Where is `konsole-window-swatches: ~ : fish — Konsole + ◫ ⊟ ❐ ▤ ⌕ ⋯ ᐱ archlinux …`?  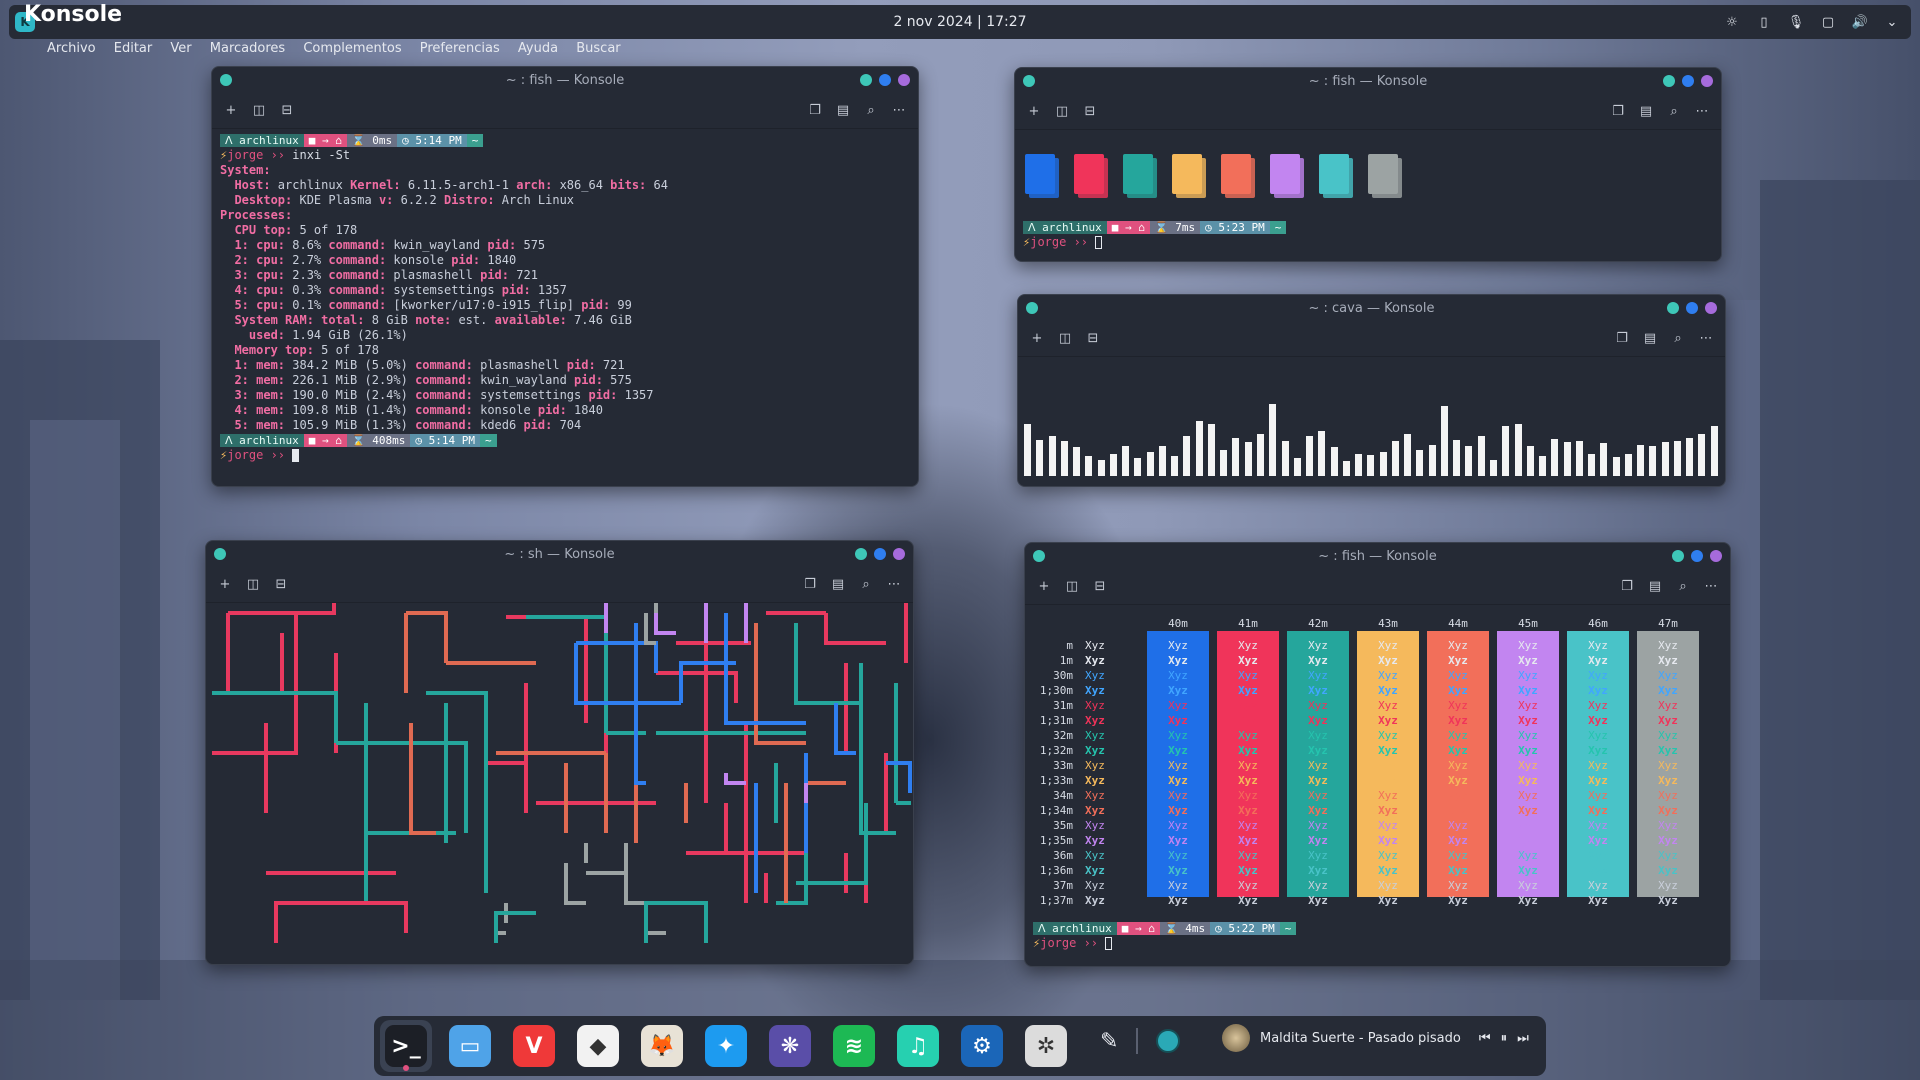 konsole-window-swatches: ~ : fish — Konsole + ◫ ⊟ ❐ ▤ ⌕ ⋯ ᐱ archlinux … is located at coordinates (1368, 164).